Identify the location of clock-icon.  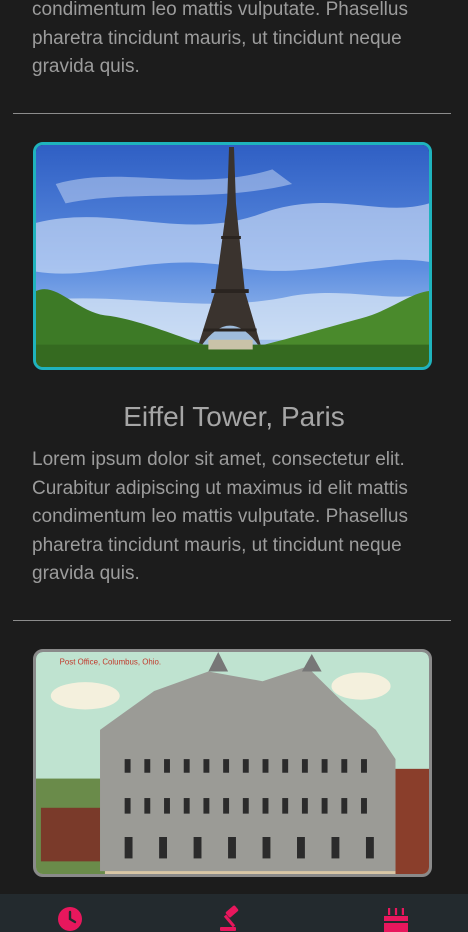
(70, 919).